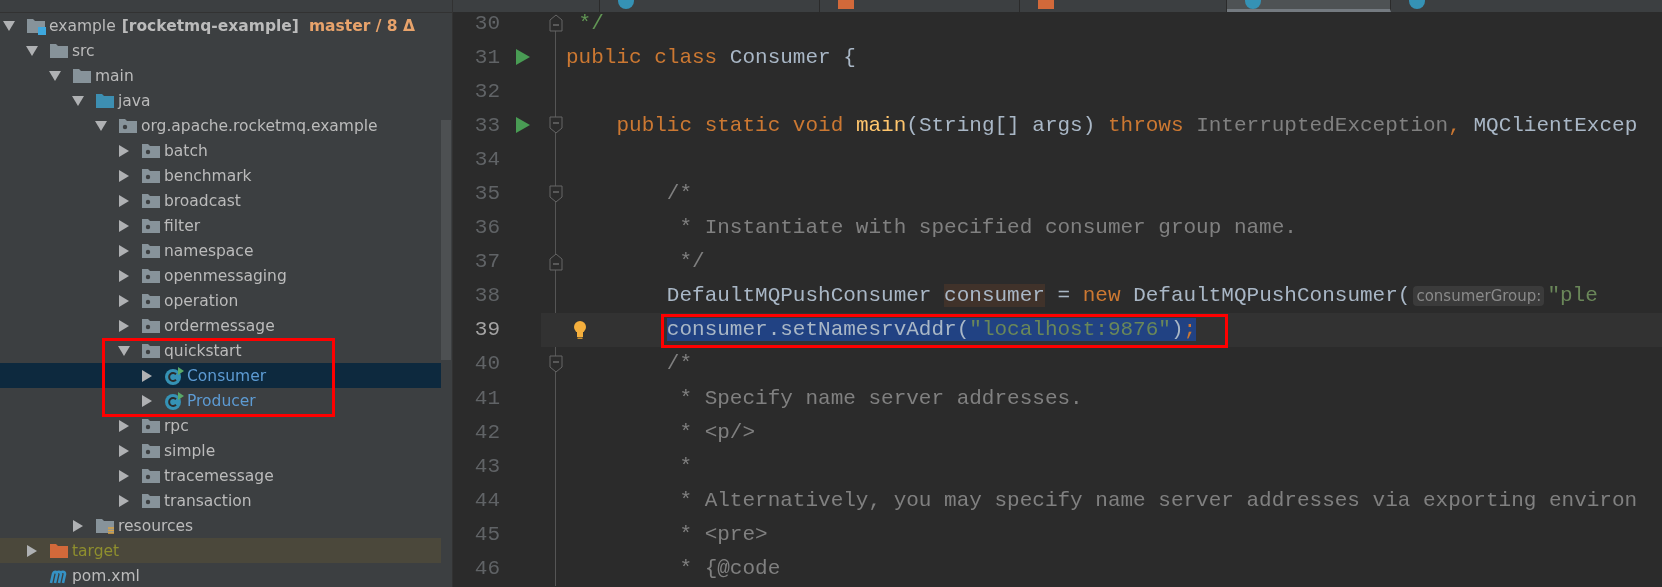 The width and height of the screenshot is (1662, 587). Describe the element at coordinates (220, 575) in the screenshot. I see `tree-item: pom.xml` at that location.